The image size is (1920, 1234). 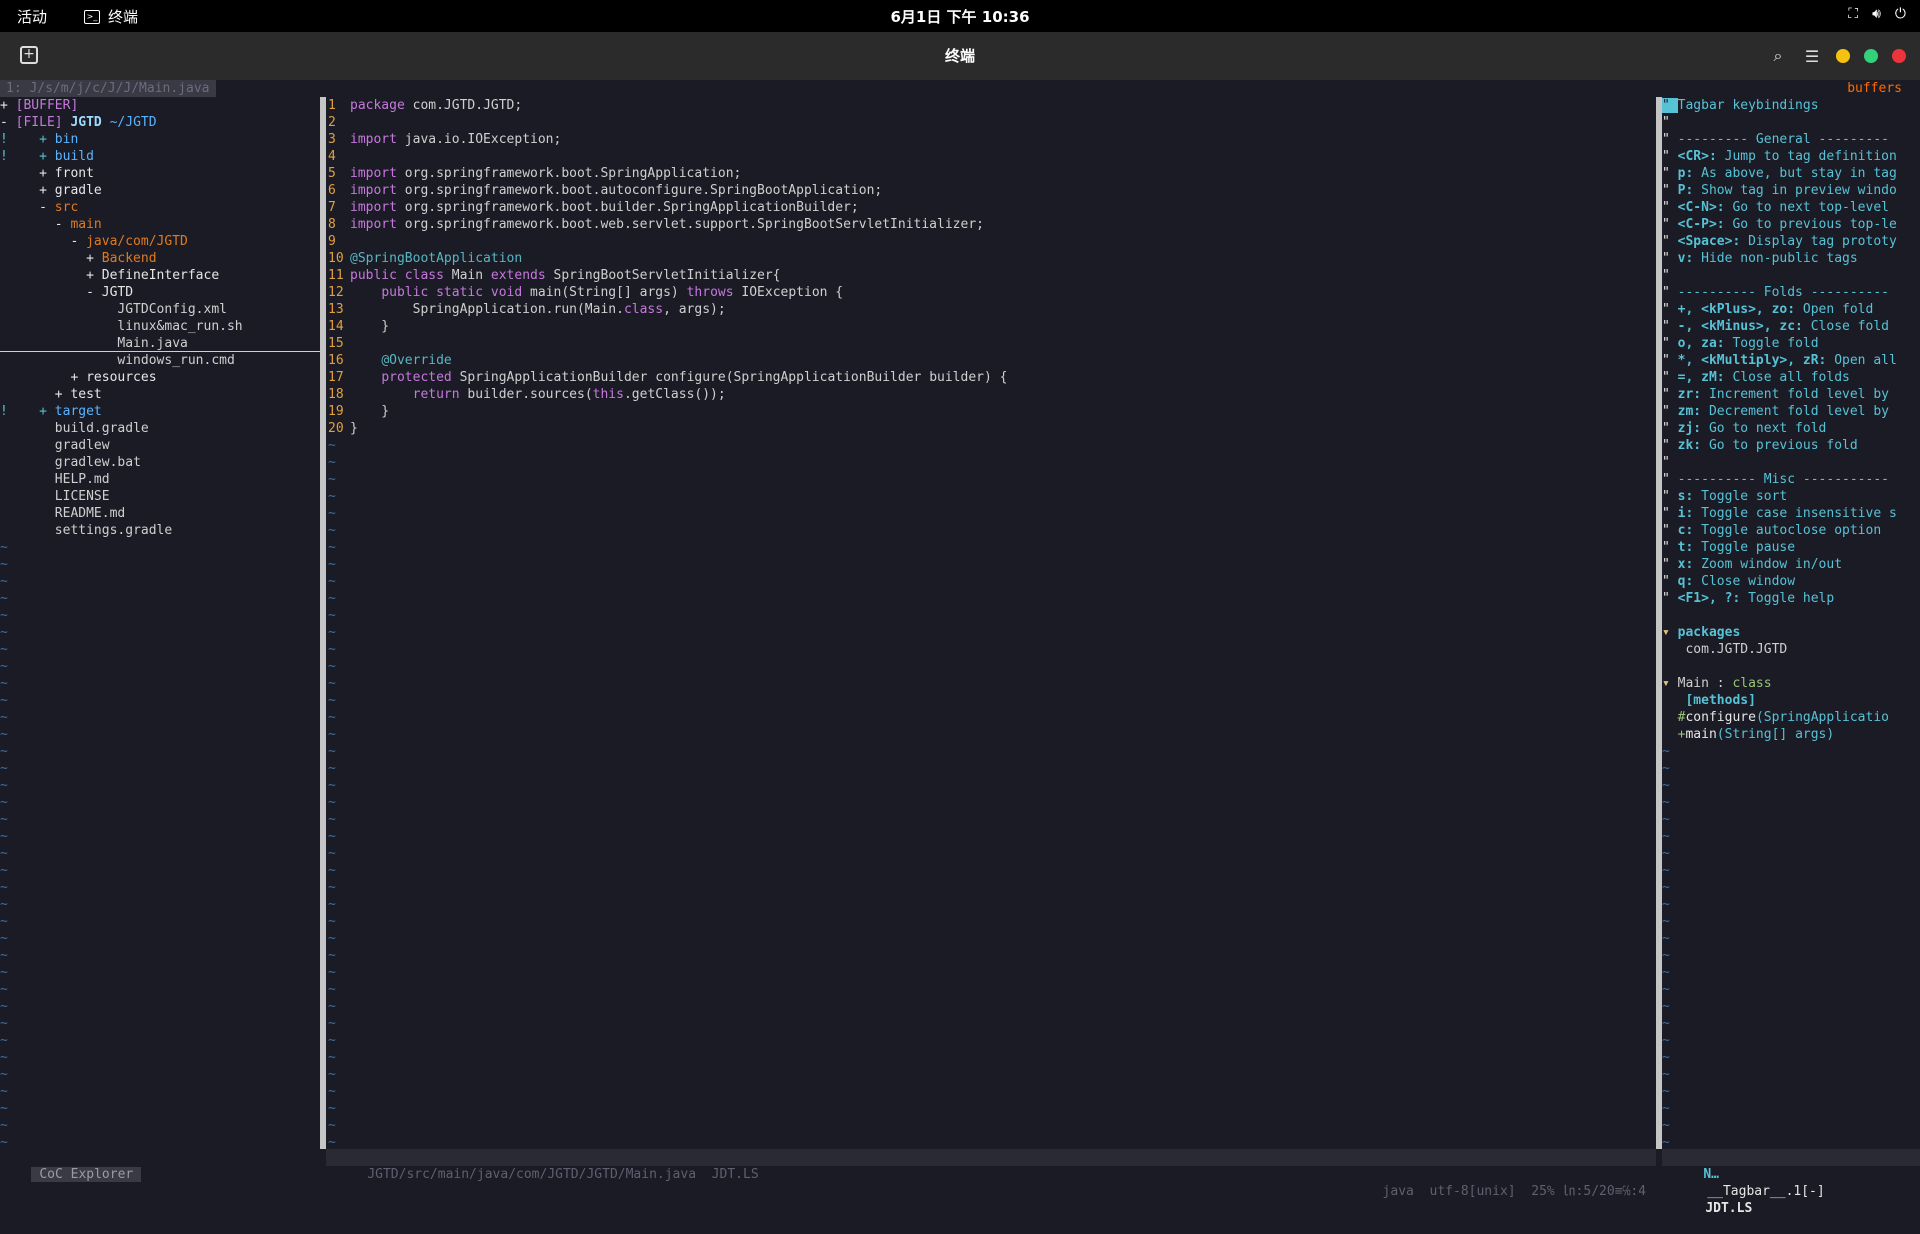 I want to click on keybinding: v:, so click(x=1685, y=258).